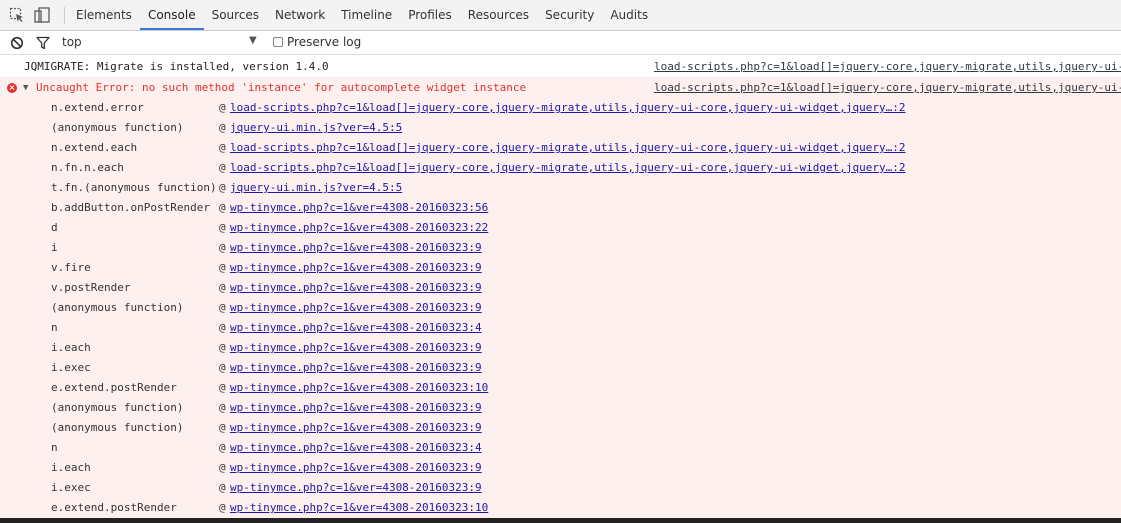  I want to click on tab-timeline: Timeline, so click(366, 15).